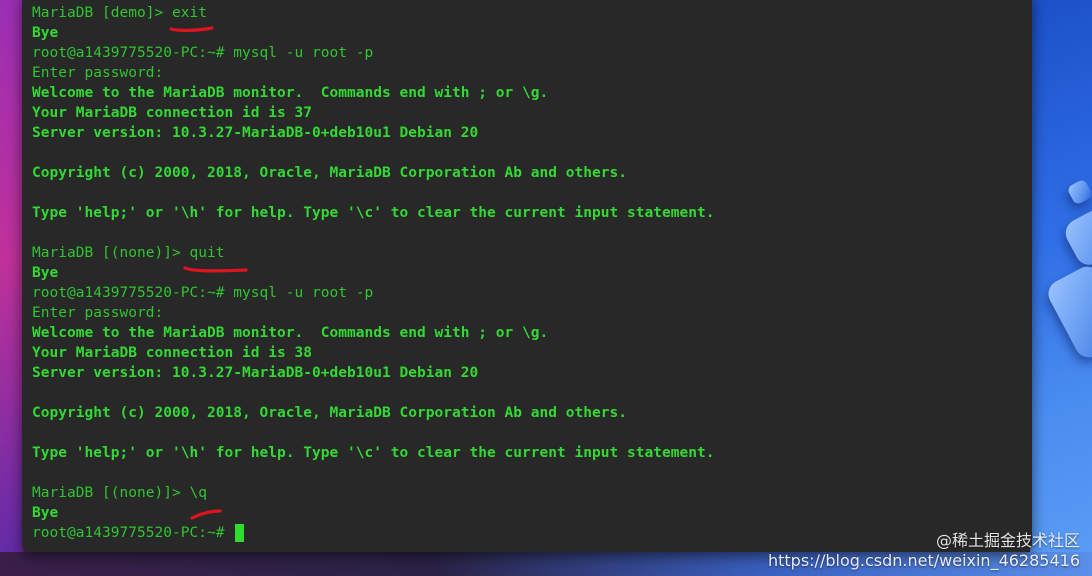  What do you see at coordinates (172, 113) in the screenshot?
I see `terminal-output-line: Your MariaDB connection id is 37` at bounding box center [172, 113].